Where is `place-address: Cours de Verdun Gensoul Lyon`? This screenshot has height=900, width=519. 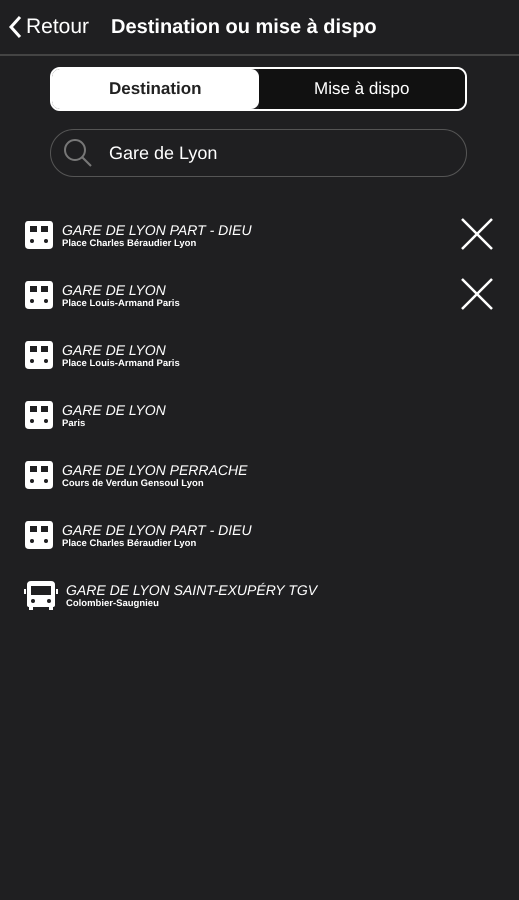
place-address: Cours de Verdun Gensoul Lyon is located at coordinates (133, 483).